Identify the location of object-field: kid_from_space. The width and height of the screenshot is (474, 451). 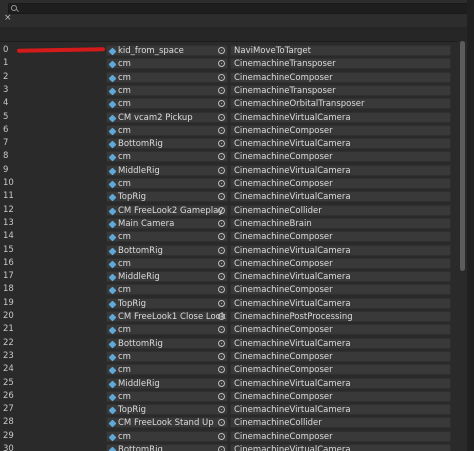
(167, 50).